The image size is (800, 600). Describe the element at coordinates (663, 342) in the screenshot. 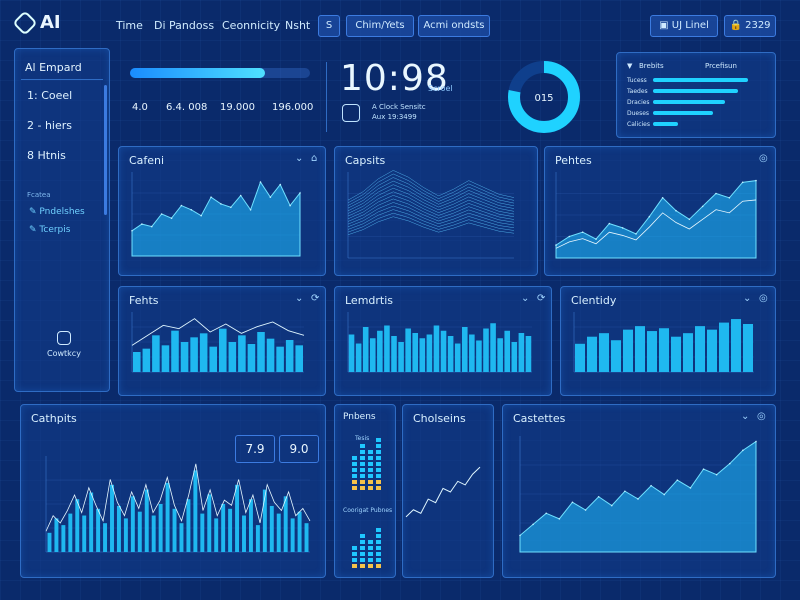

I see `chart-clentidy` at that location.